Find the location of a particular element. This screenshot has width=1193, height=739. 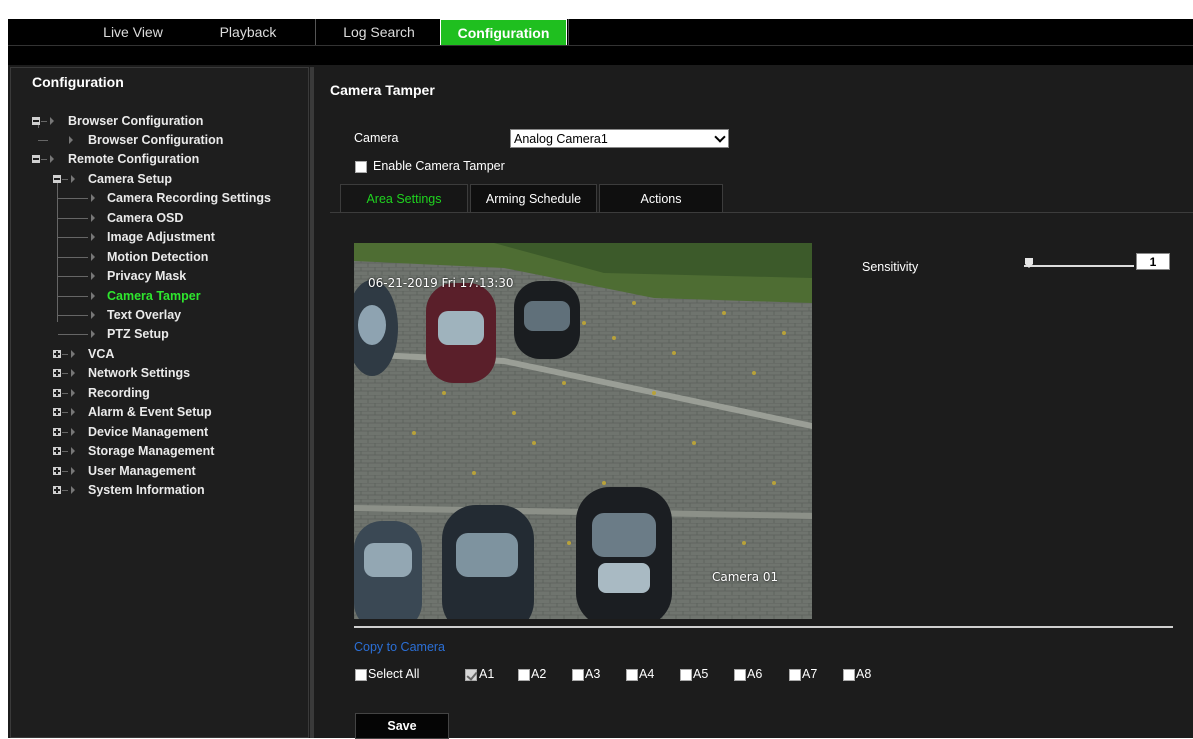

osd-camera-name: Camera 01 is located at coordinates (745, 577).